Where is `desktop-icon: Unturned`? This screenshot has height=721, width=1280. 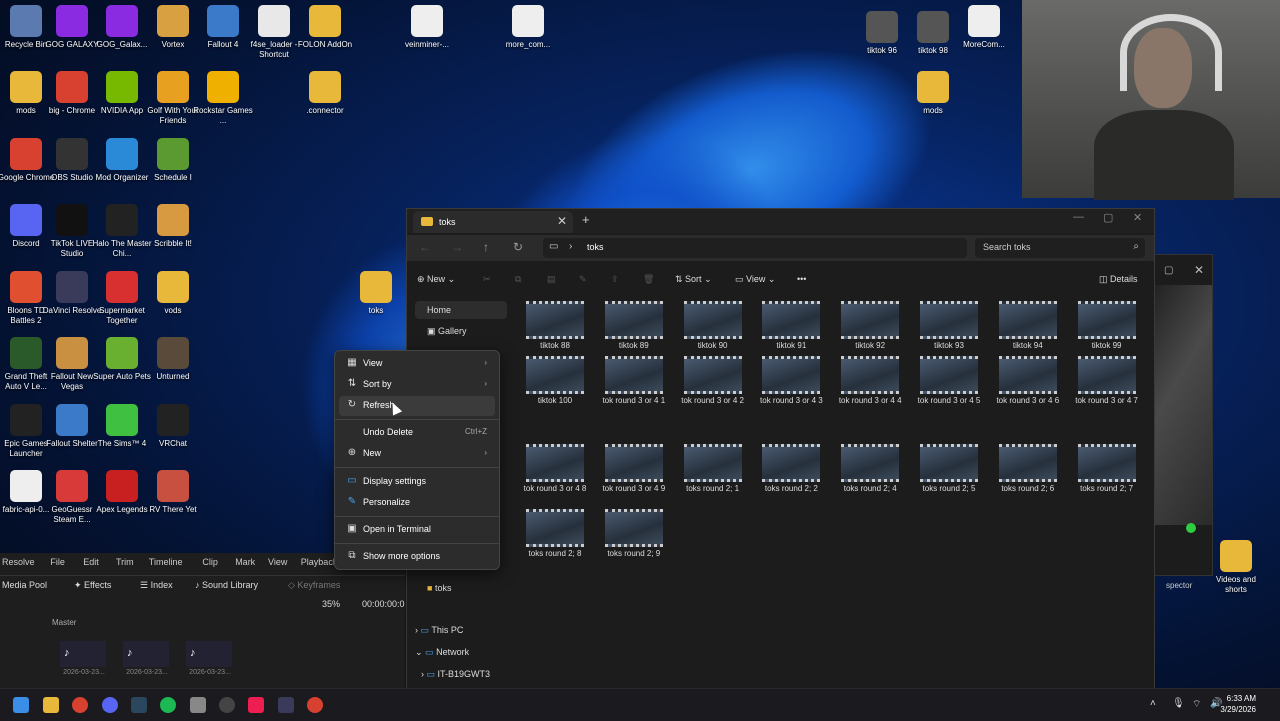 desktop-icon: Unturned is located at coordinates (173, 359).